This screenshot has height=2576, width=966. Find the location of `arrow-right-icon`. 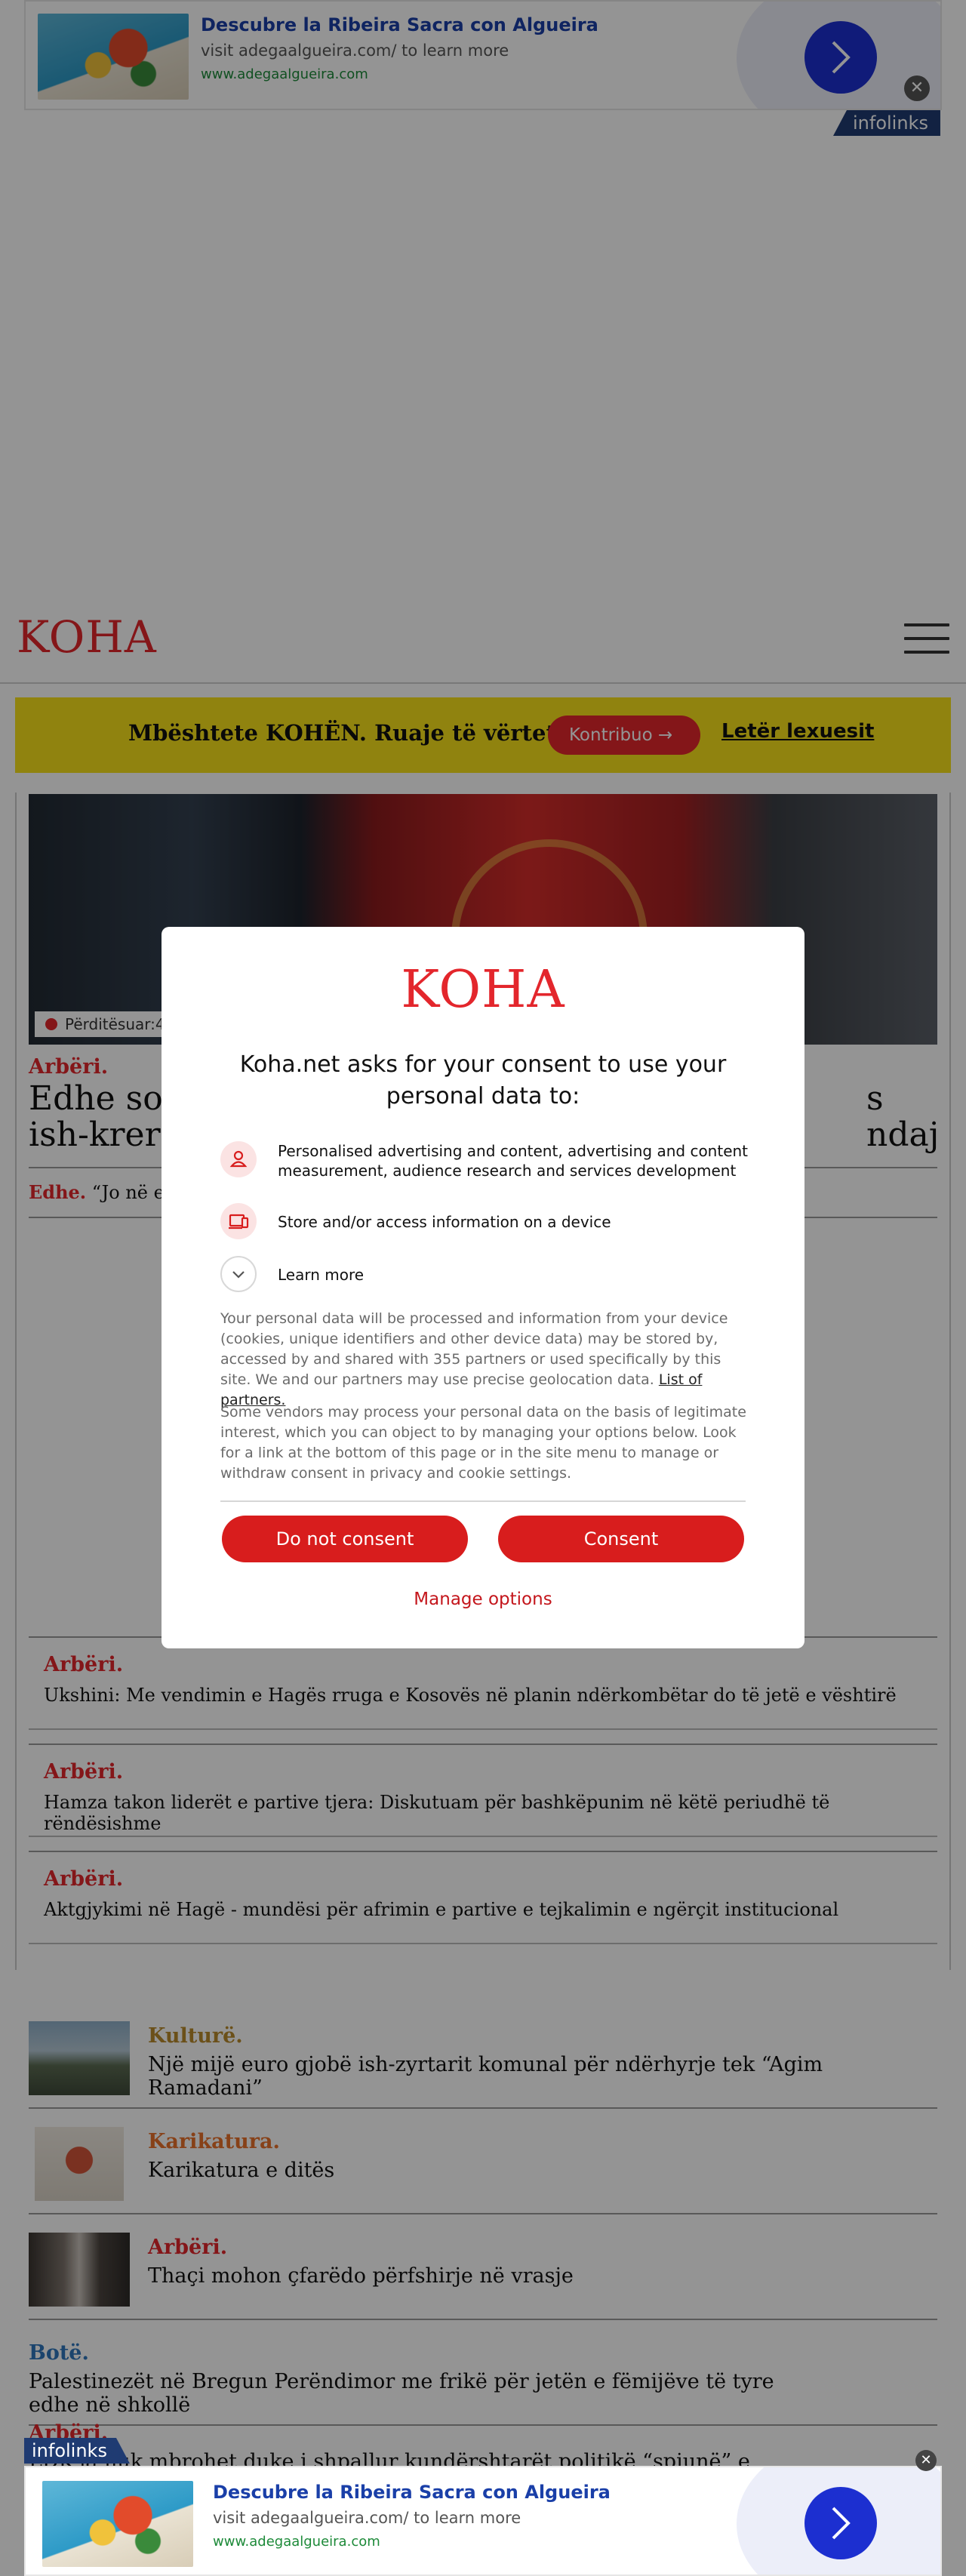

arrow-right-icon is located at coordinates (841, 2523).